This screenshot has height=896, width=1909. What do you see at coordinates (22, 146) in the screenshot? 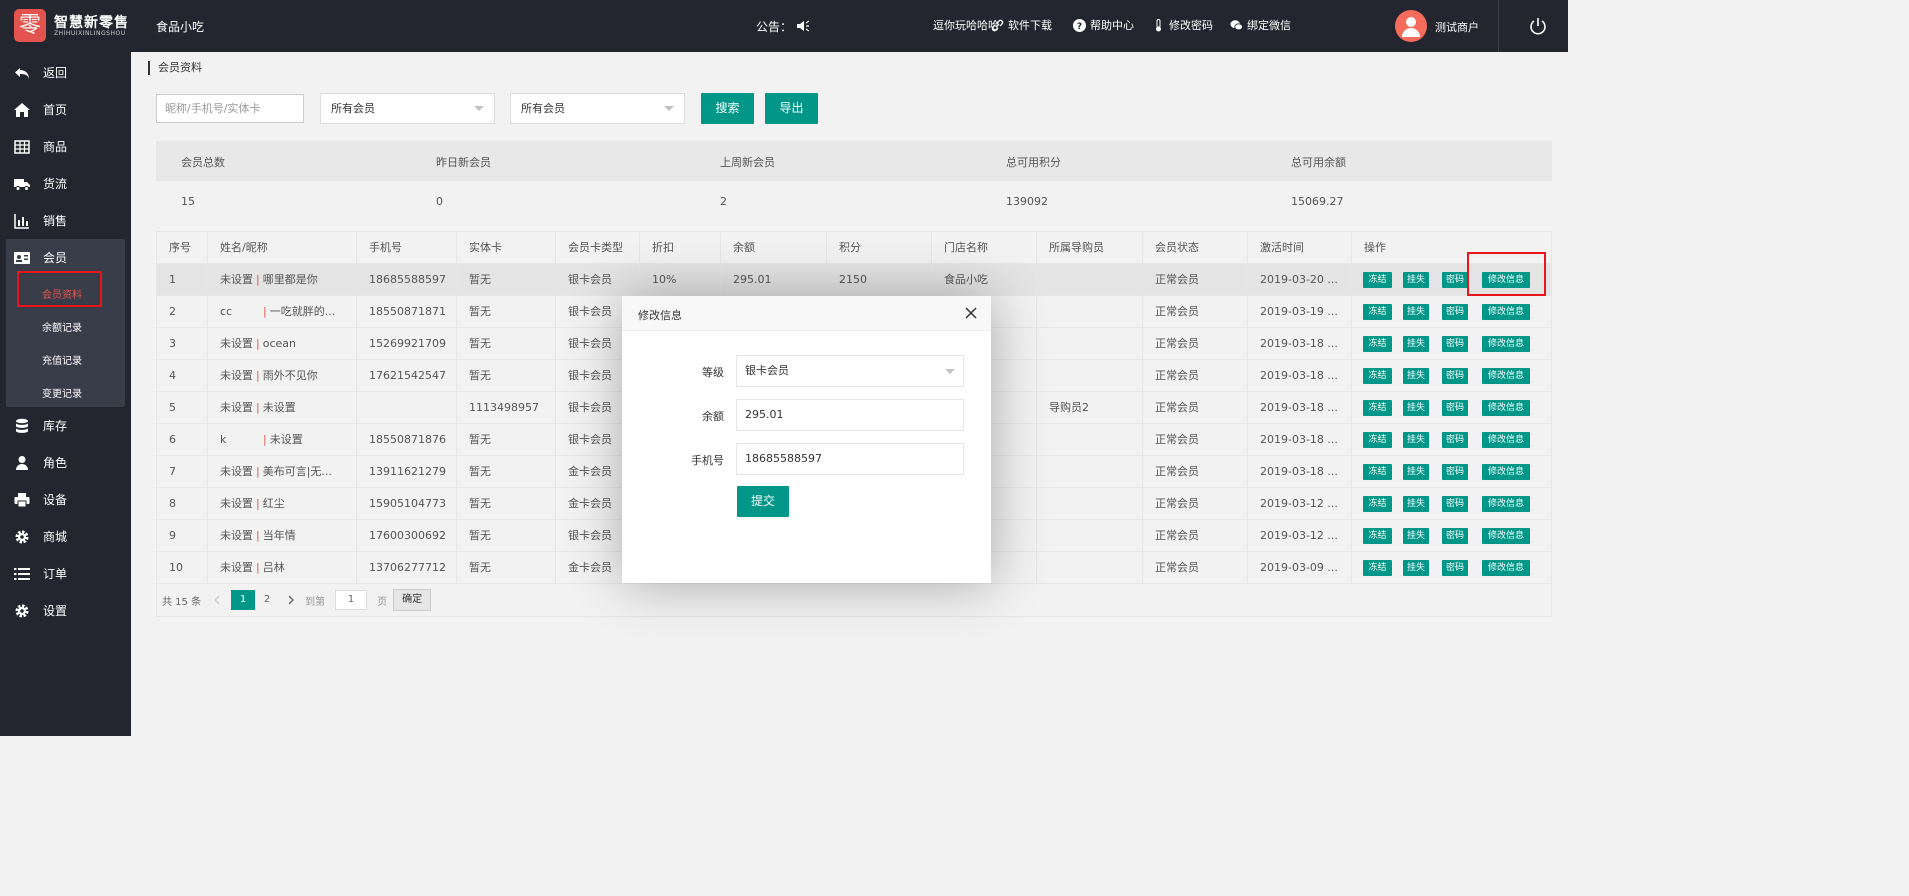
I see `grid-table-icon` at bounding box center [22, 146].